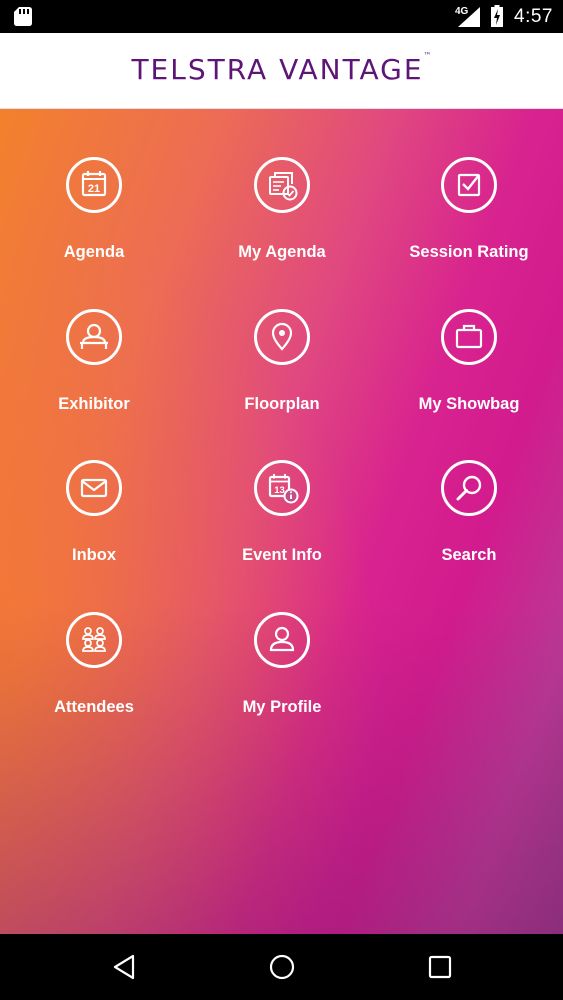  What do you see at coordinates (427, 55) in the screenshot?
I see `trademark-symbol: ™` at bounding box center [427, 55].